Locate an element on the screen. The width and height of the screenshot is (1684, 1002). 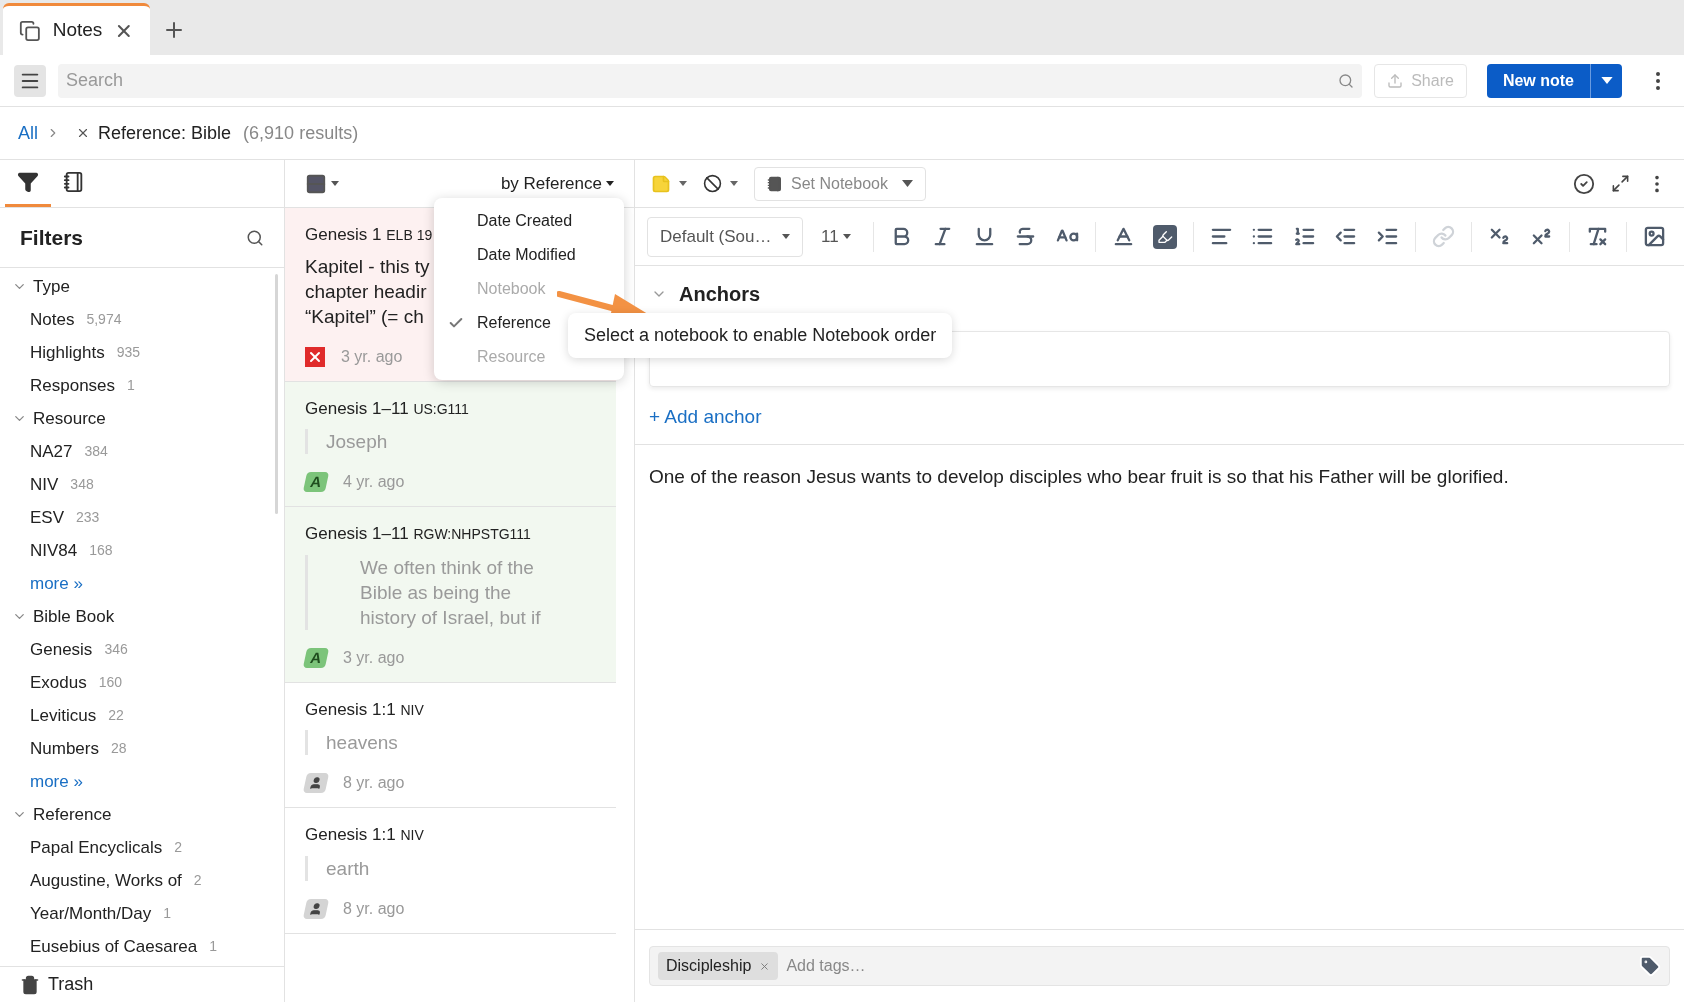
highlight-text: heavens is located at coordinates (362, 743).